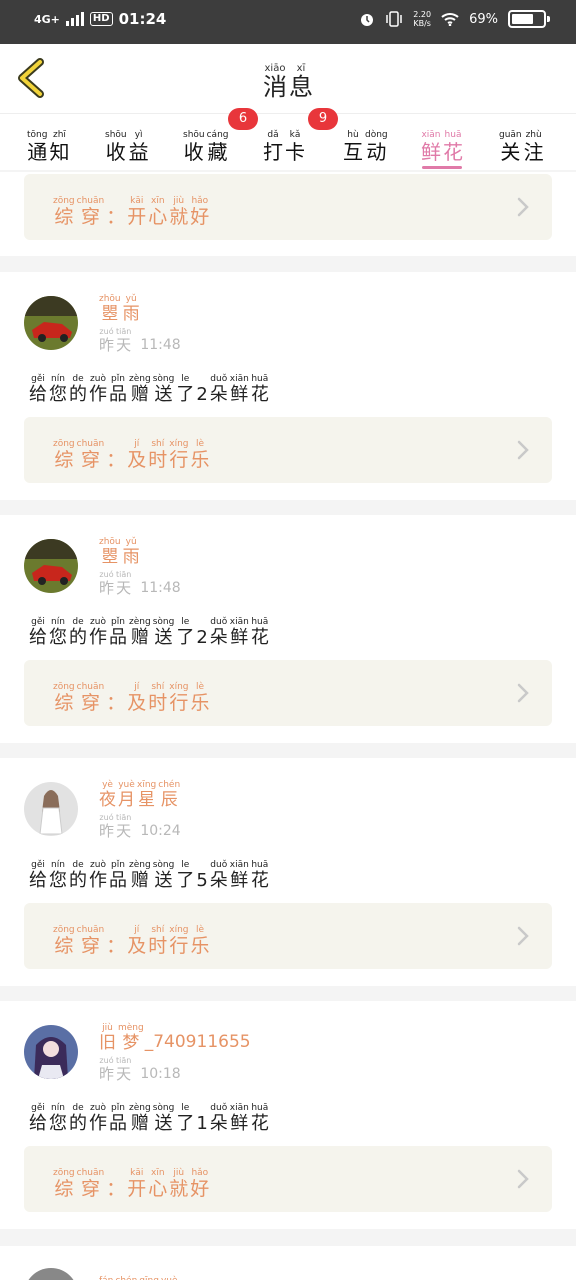 Image resolution: width=576 pixels, height=1280 pixels. I want to click on vibrate-icon, so click(394, 19).